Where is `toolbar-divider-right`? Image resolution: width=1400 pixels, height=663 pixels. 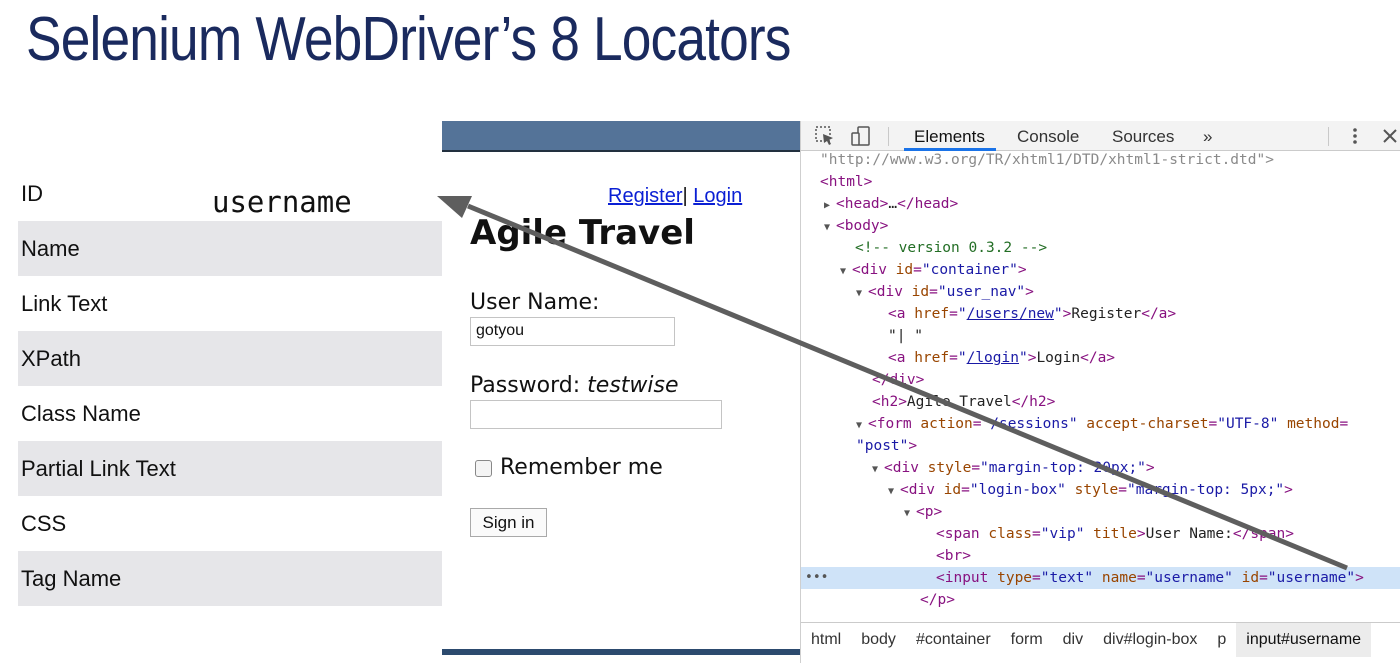
toolbar-divider-right is located at coordinates (1328, 136).